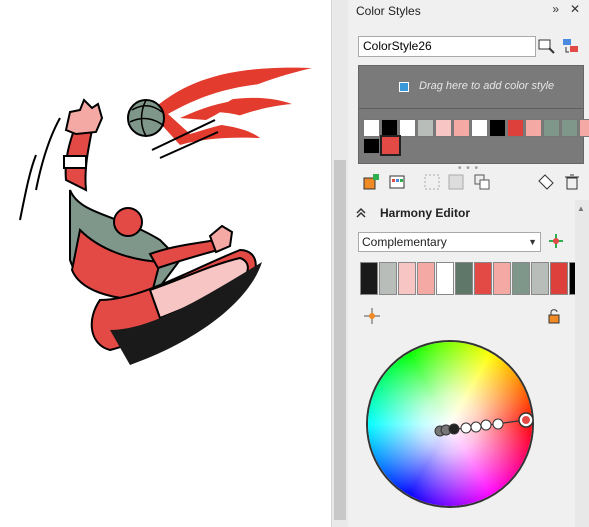 Image resolution: width=589 pixels, height=527 pixels. What do you see at coordinates (532, 242) in the screenshot?
I see `chevron-down-icon: ▼` at bounding box center [532, 242].